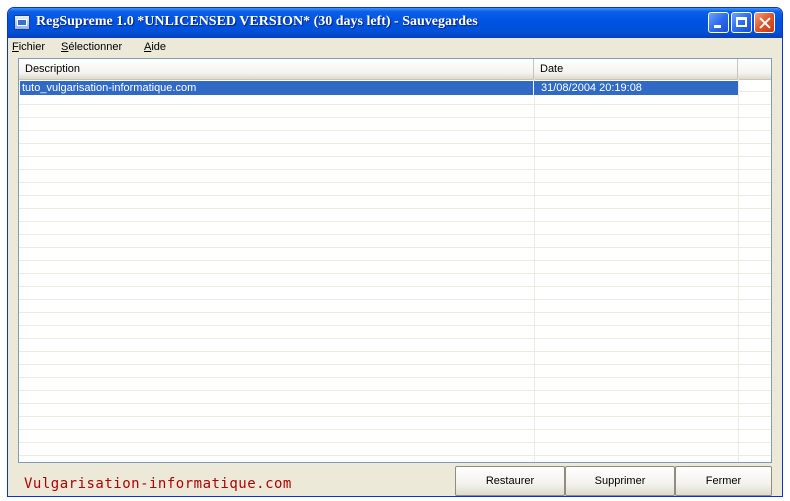  I want to click on minimize-button, so click(718, 22).